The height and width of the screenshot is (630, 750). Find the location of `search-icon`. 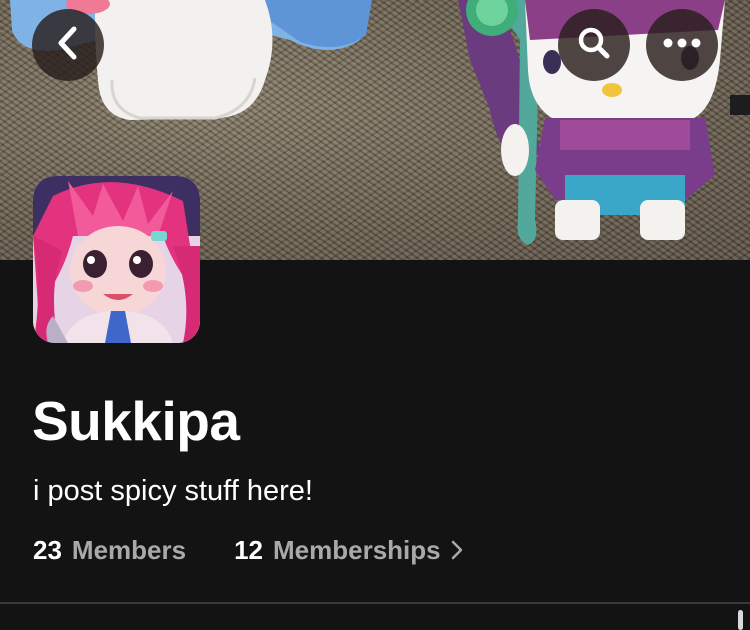

search-icon is located at coordinates (594, 45).